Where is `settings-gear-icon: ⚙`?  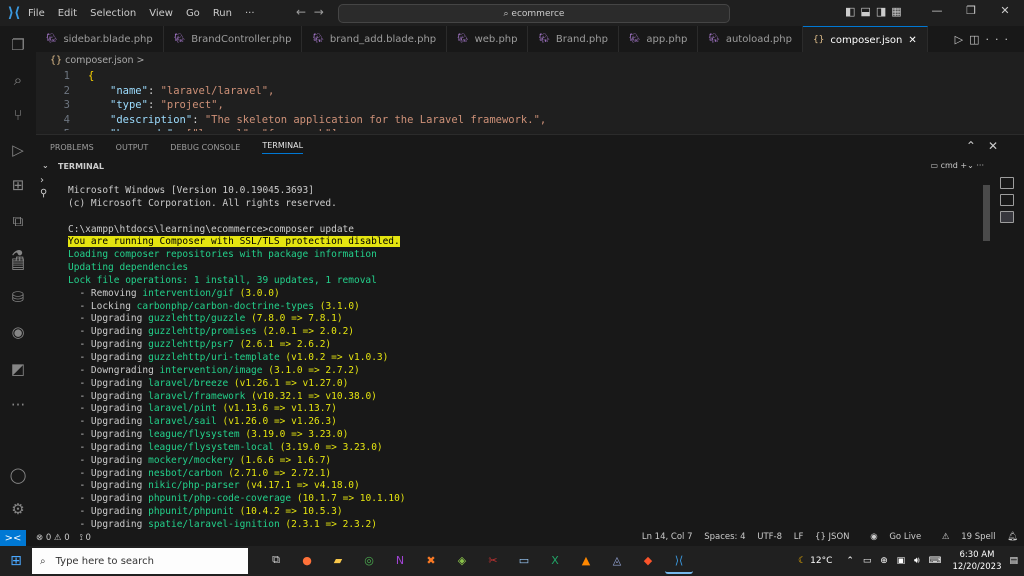 settings-gear-icon: ⚙ is located at coordinates (18, 509).